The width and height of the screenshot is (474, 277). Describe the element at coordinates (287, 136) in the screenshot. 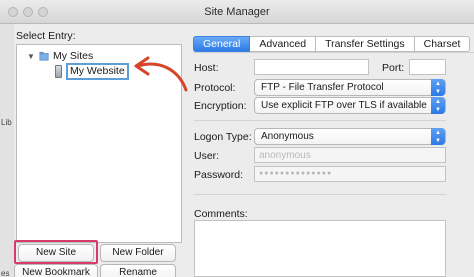

I see `logon-type-value: Anonymous` at that location.